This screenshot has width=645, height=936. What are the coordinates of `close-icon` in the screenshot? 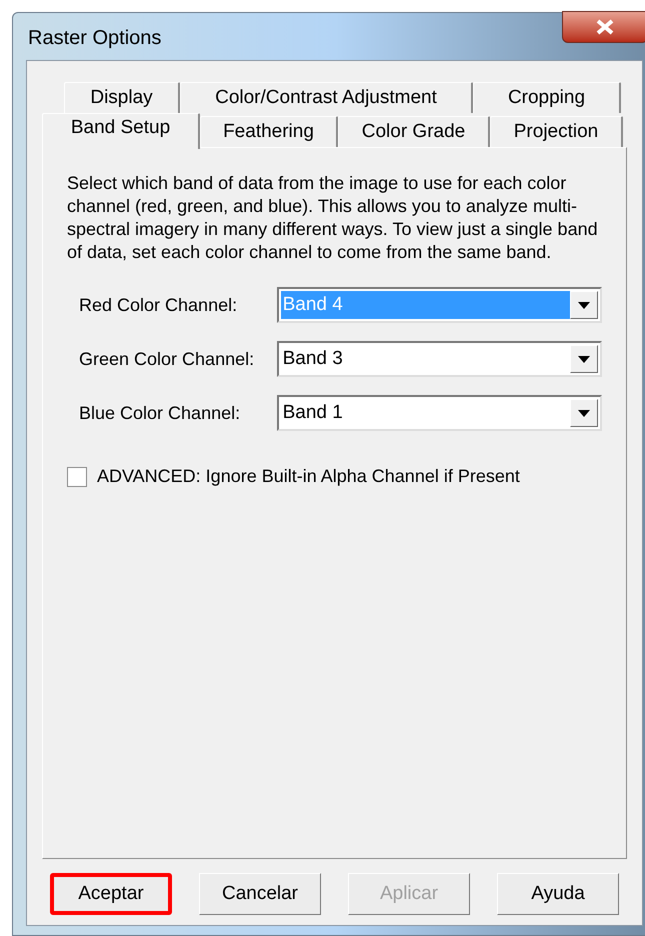 It's located at (605, 27).